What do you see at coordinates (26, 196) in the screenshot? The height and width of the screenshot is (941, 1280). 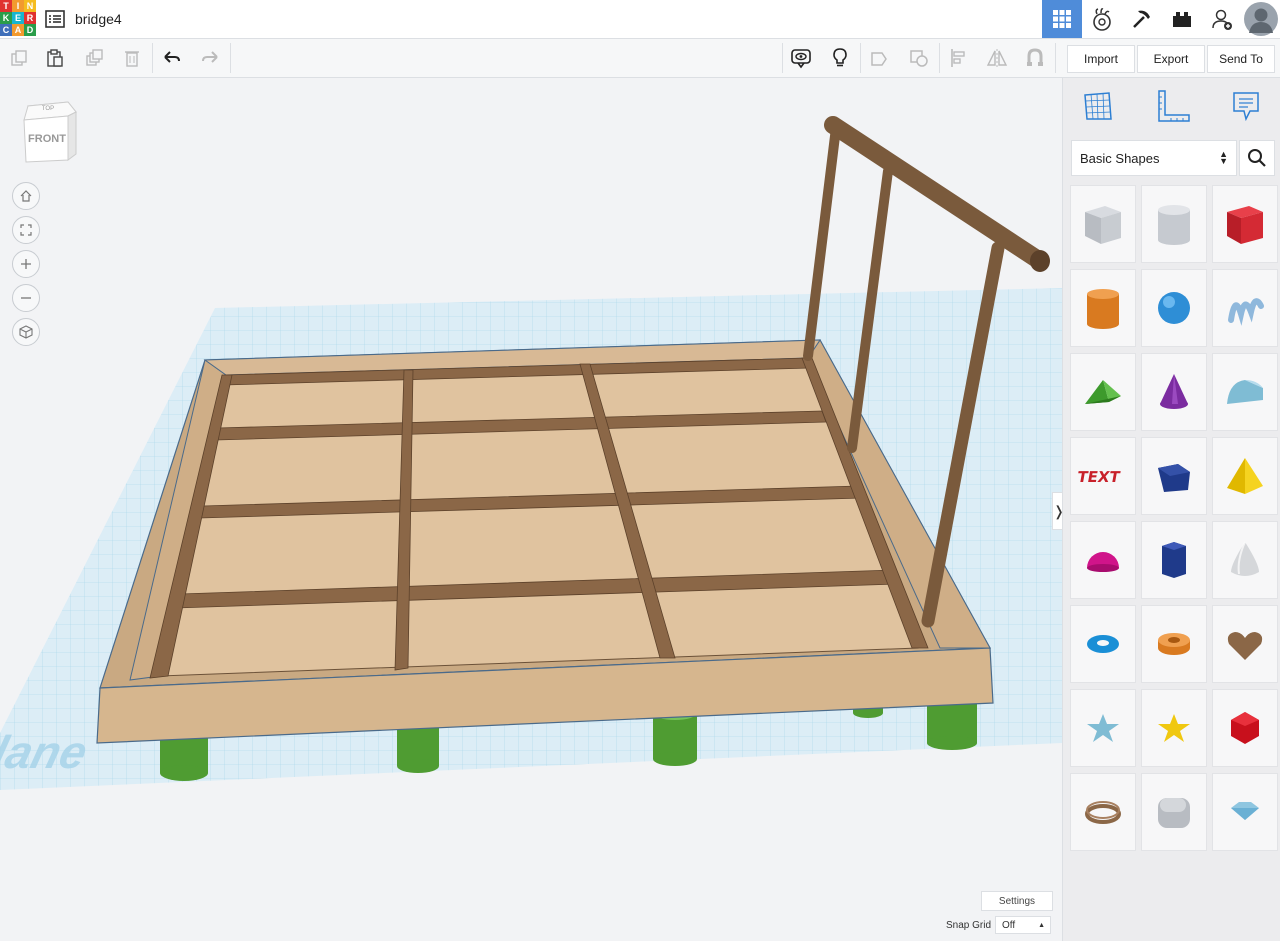 I see `home-icon` at bounding box center [26, 196].